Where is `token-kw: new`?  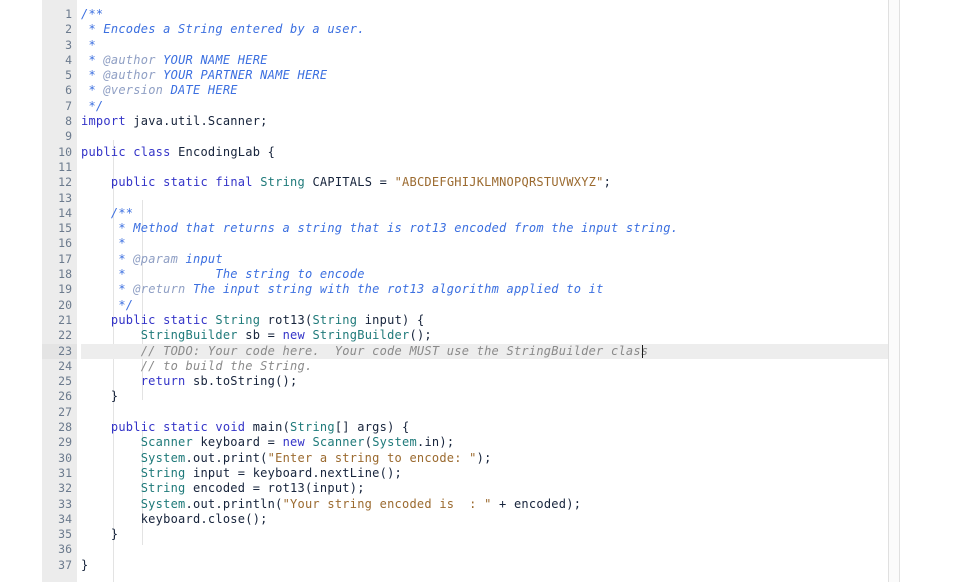 token-kw: new is located at coordinates (293, 442).